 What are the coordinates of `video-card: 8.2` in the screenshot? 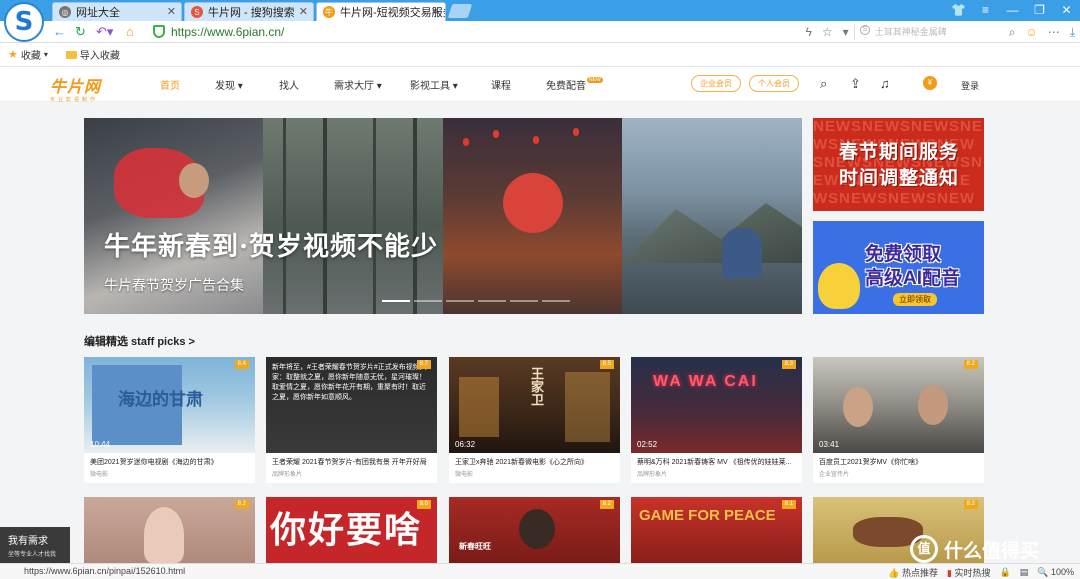 It's located at (169, 530).